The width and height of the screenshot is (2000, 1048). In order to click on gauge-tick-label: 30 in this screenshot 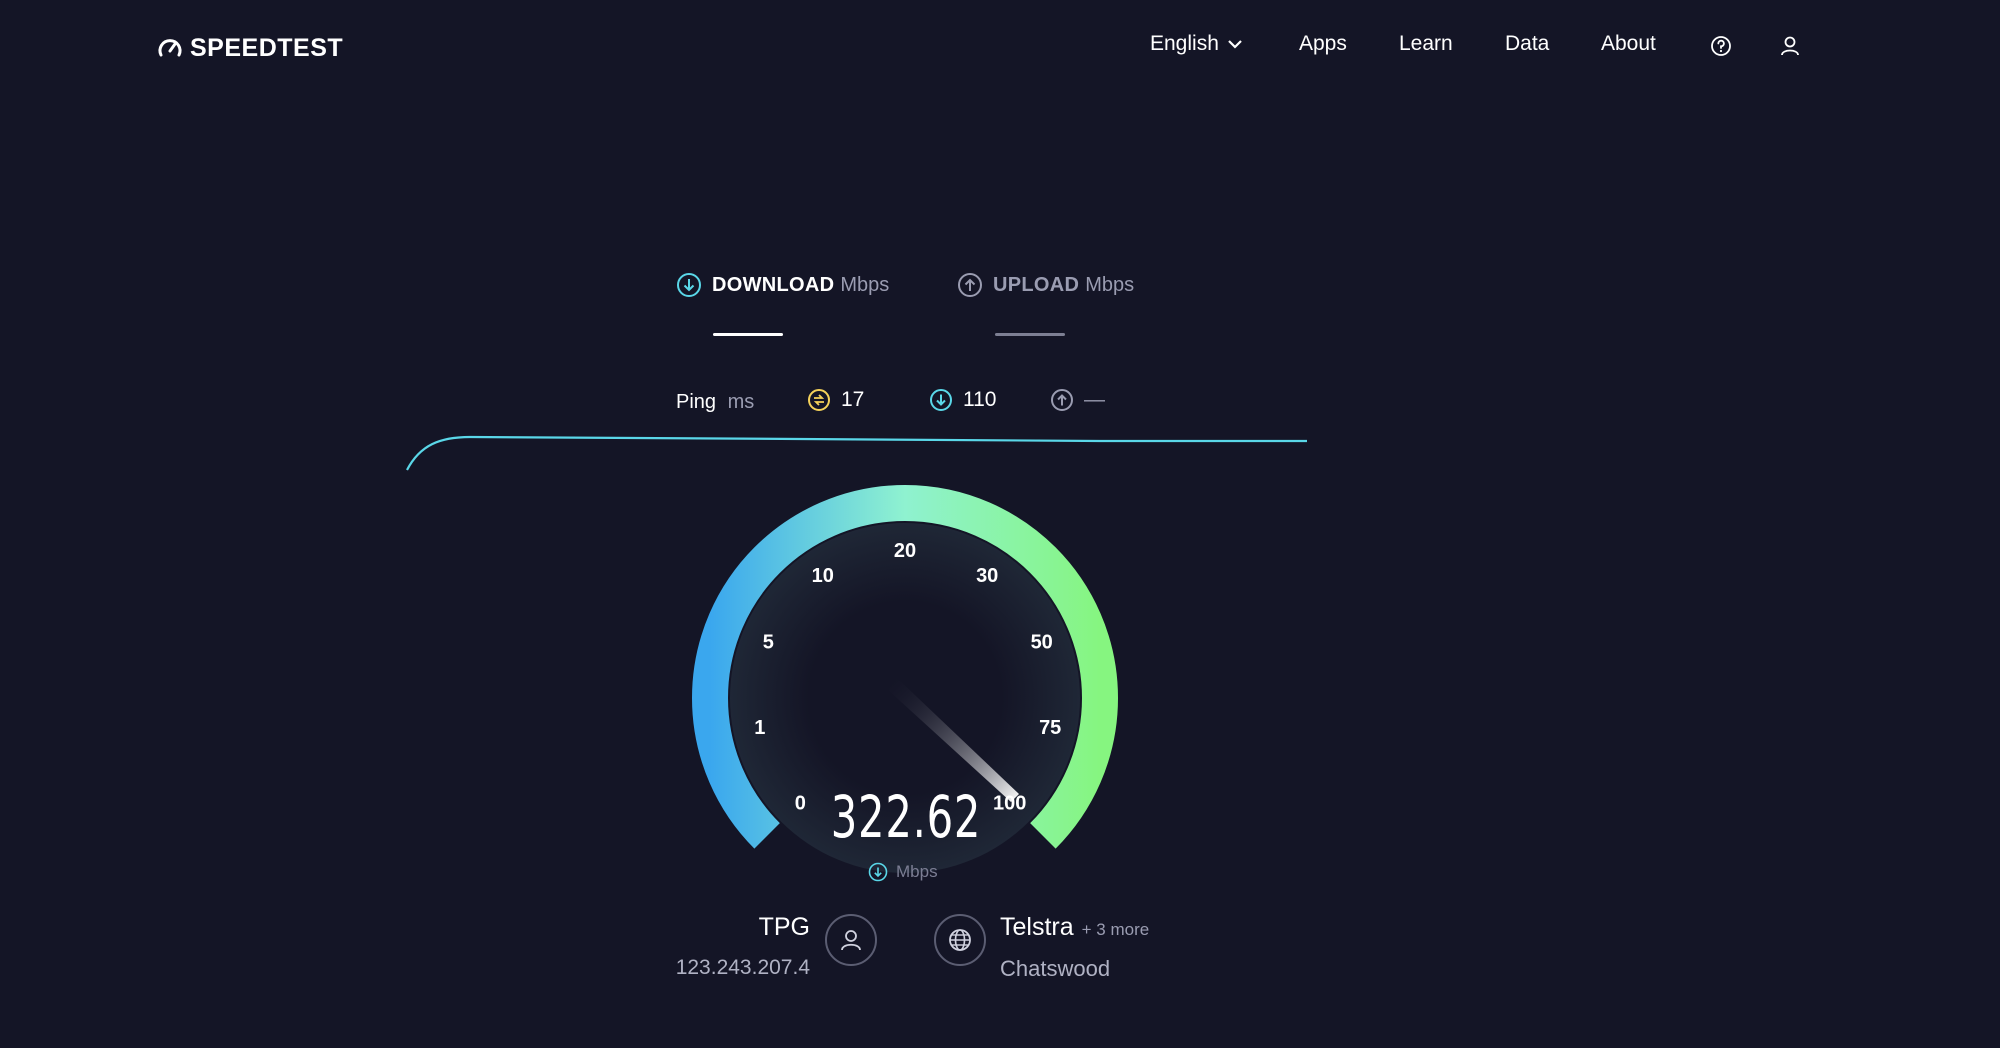, I will do `click(987, 576)`.